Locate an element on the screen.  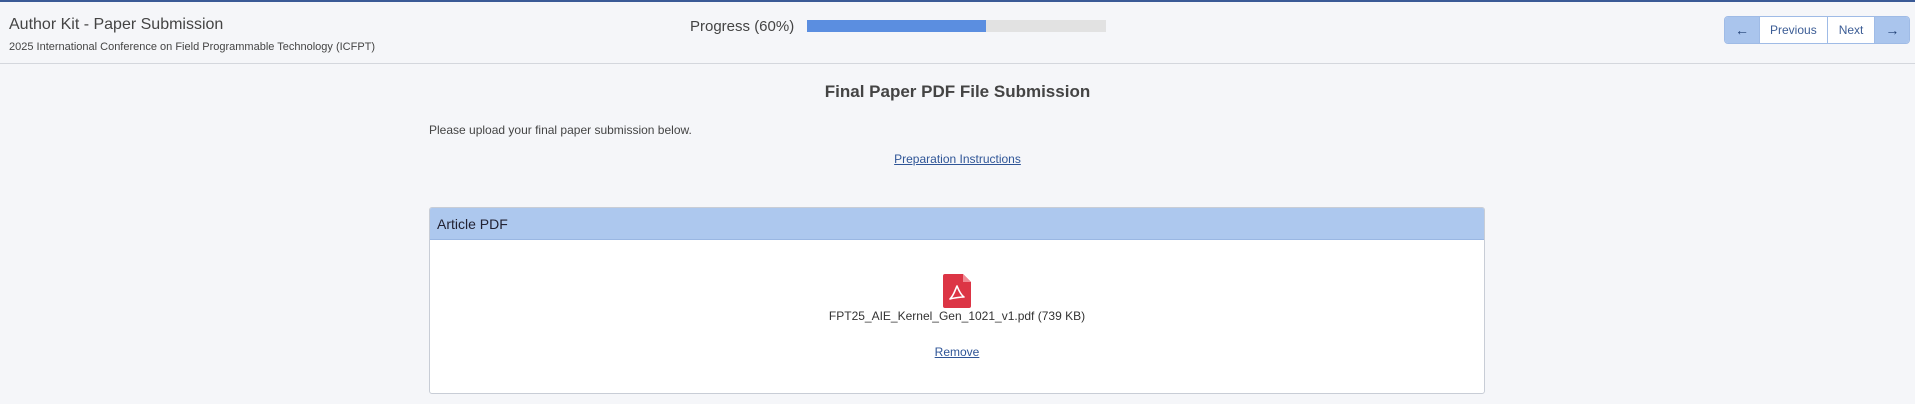
next-button: Next is located at coordinates (1851, 30).